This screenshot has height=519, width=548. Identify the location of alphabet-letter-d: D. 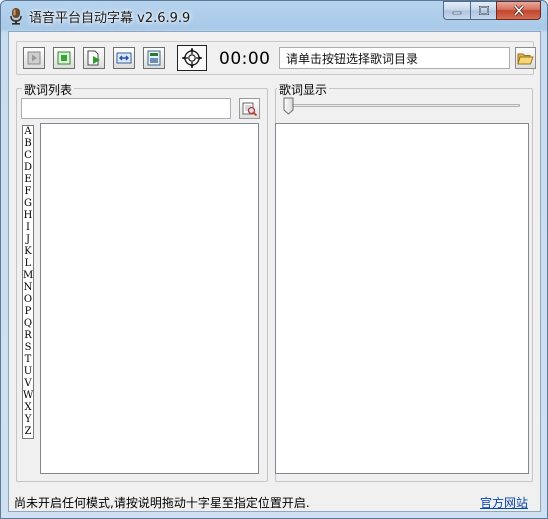
(28, 168).